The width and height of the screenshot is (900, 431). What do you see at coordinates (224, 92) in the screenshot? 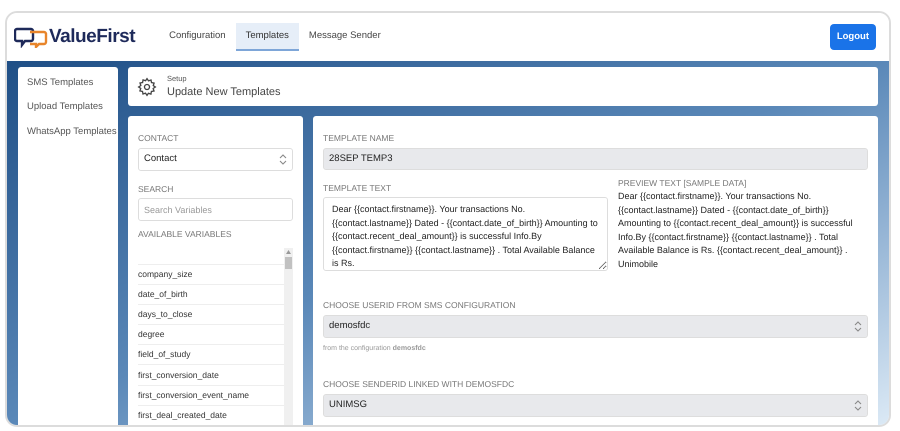
I see `page-title: Update New Templates` at bounding box center [224, 92].